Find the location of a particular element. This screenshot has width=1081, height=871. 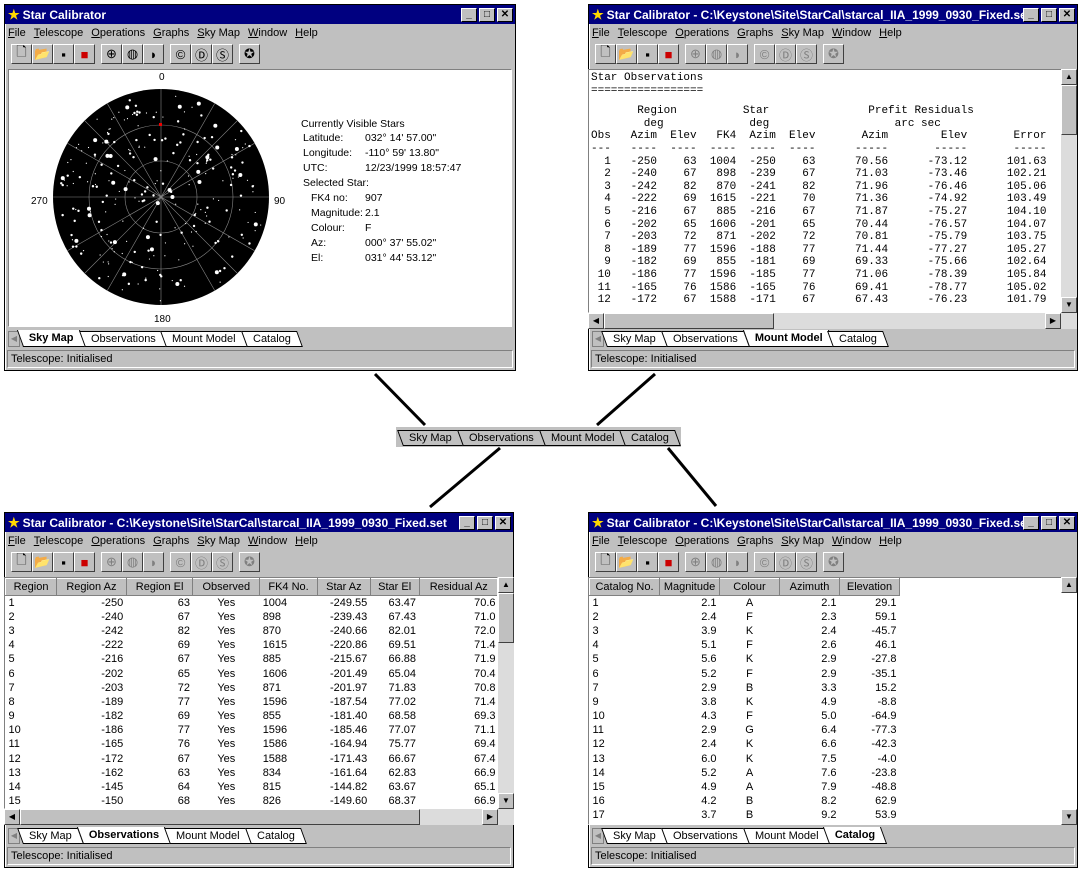

column-header: FK4 No. is located at coordinates (288, 587).